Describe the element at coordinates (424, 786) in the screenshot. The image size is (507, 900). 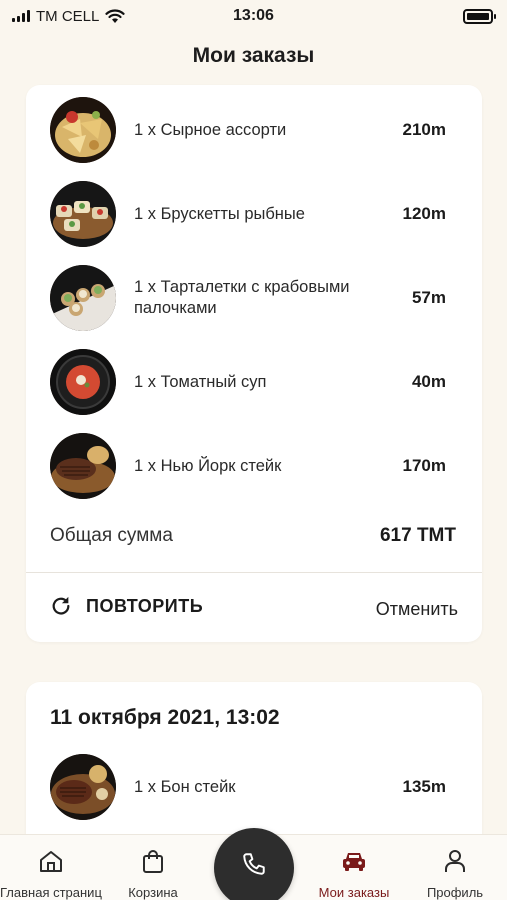
I see `item-price: 135m` at that location.